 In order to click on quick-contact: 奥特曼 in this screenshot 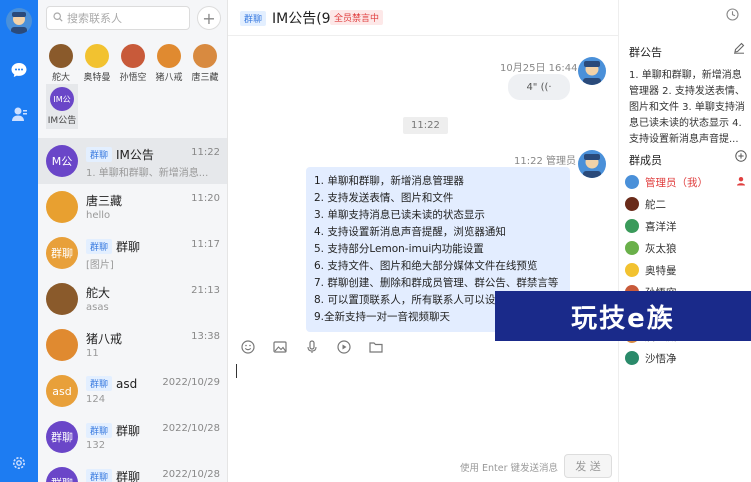, I will do `click(97, 63)`.